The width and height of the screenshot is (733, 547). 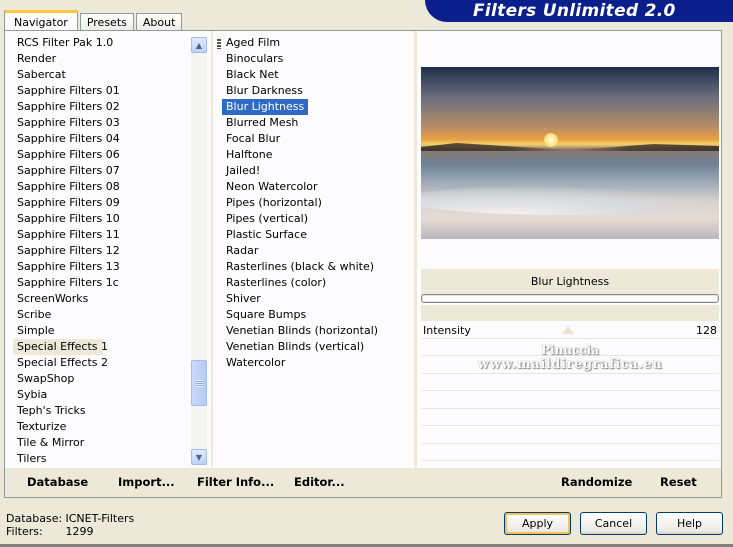 I want to click on filter-row: Rasterlines (black & white), so click(x=317, y=267).